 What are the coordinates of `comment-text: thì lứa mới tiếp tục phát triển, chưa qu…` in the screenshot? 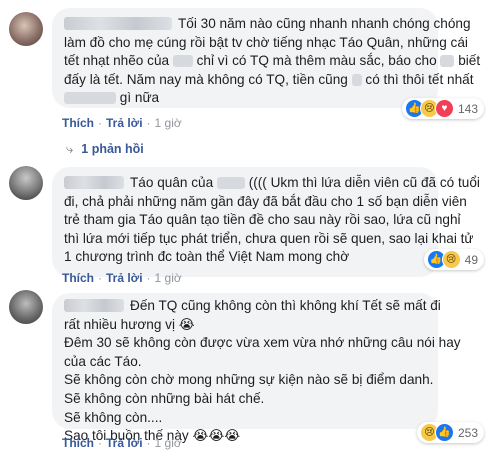 It's located at (269, 238).